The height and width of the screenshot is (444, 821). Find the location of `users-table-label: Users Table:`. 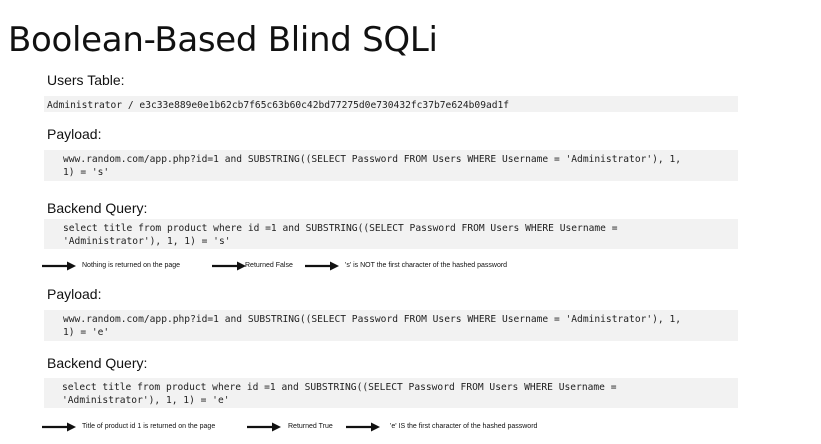

users-table-label: Users Table: is located at coordinates (86, 80).